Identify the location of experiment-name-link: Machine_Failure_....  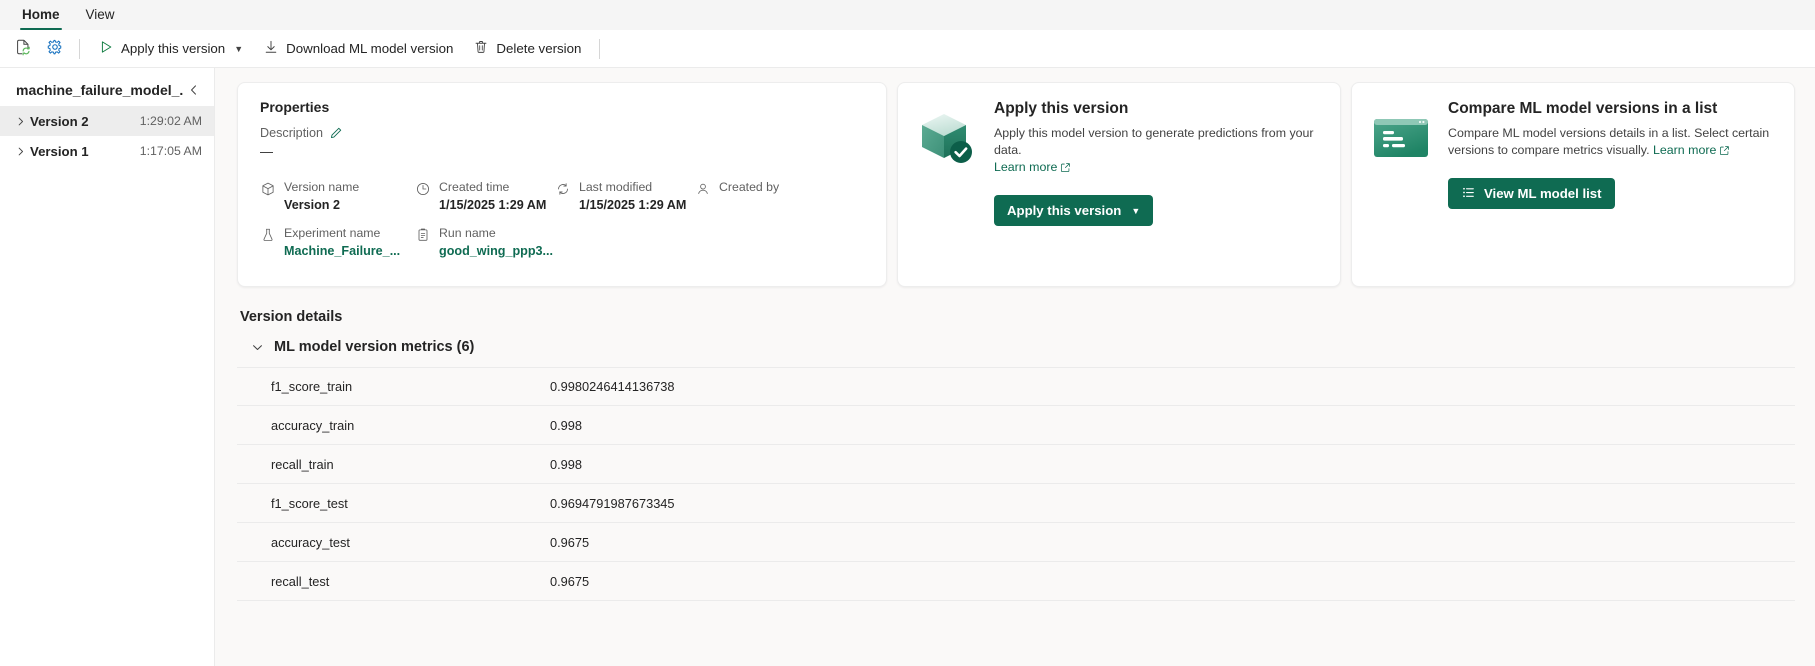
(342, 251).